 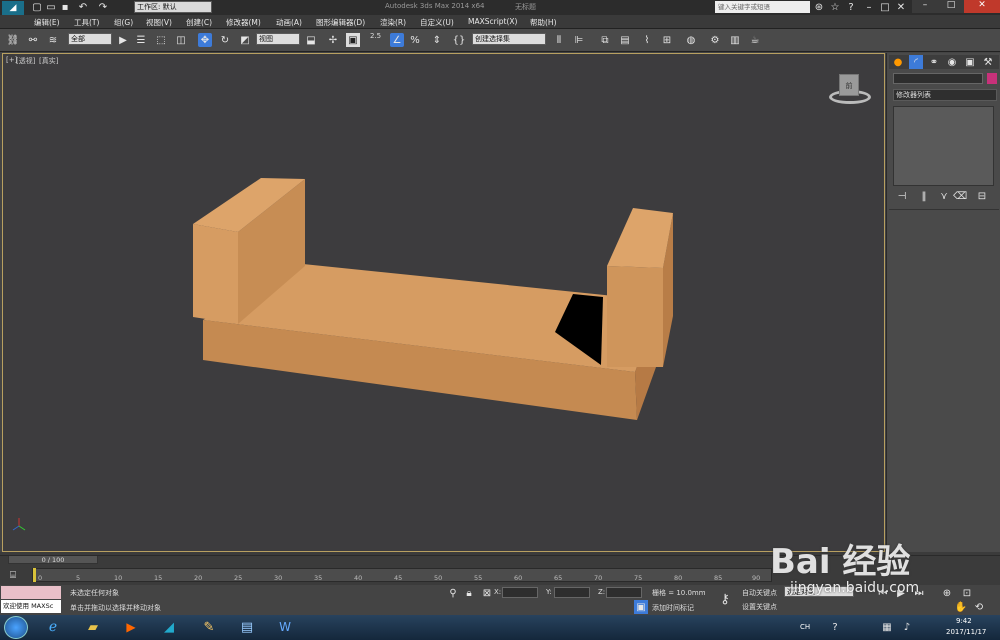 I want to click on menu-create: 创建(C), so click(x=199, y=22).